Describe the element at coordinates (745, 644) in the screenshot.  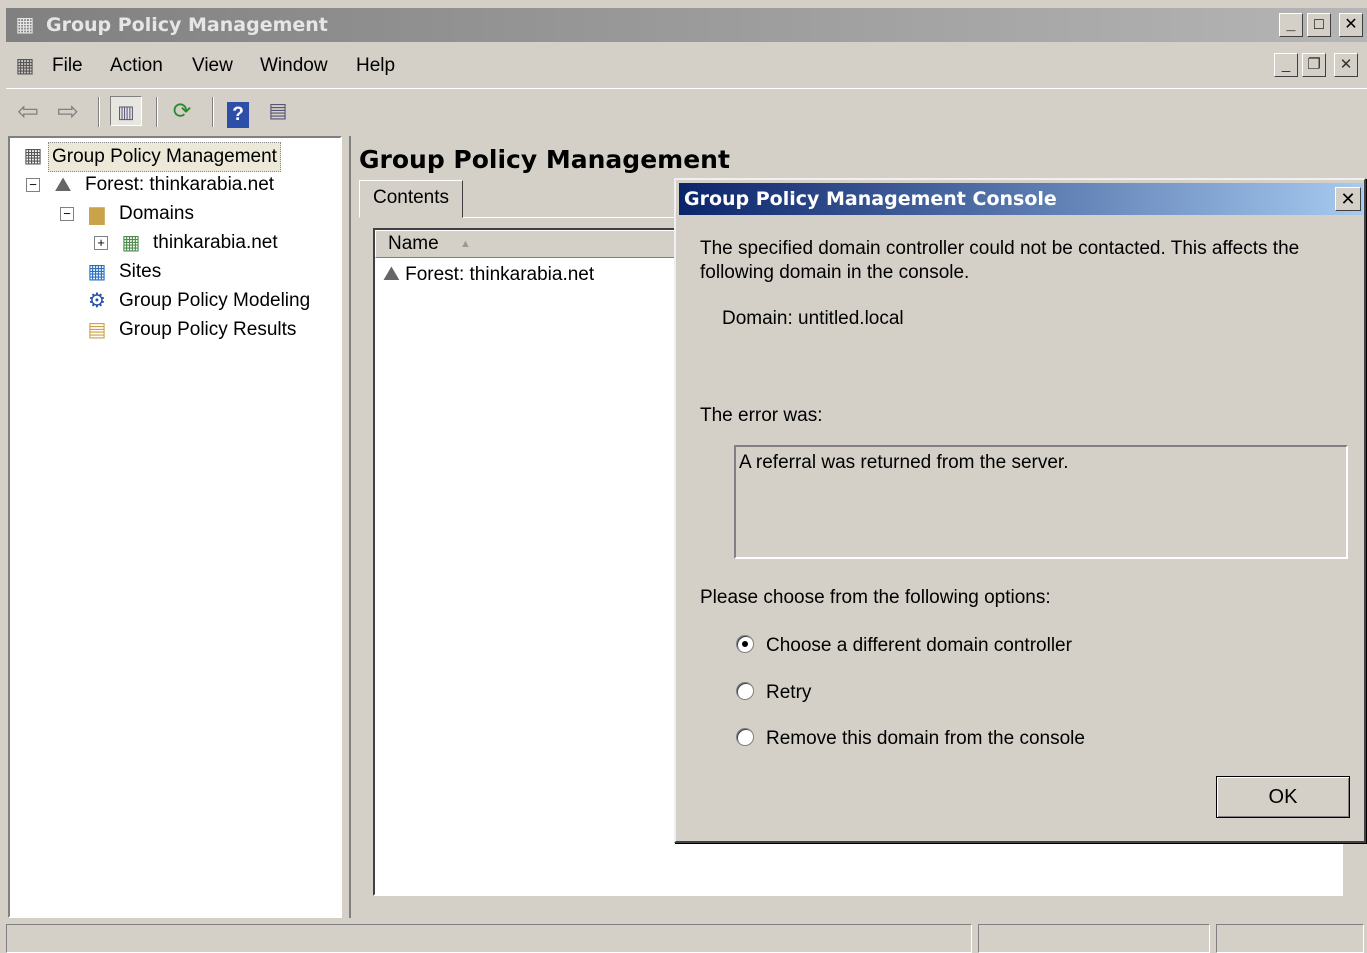
I see `radio-button-selected` at that location.